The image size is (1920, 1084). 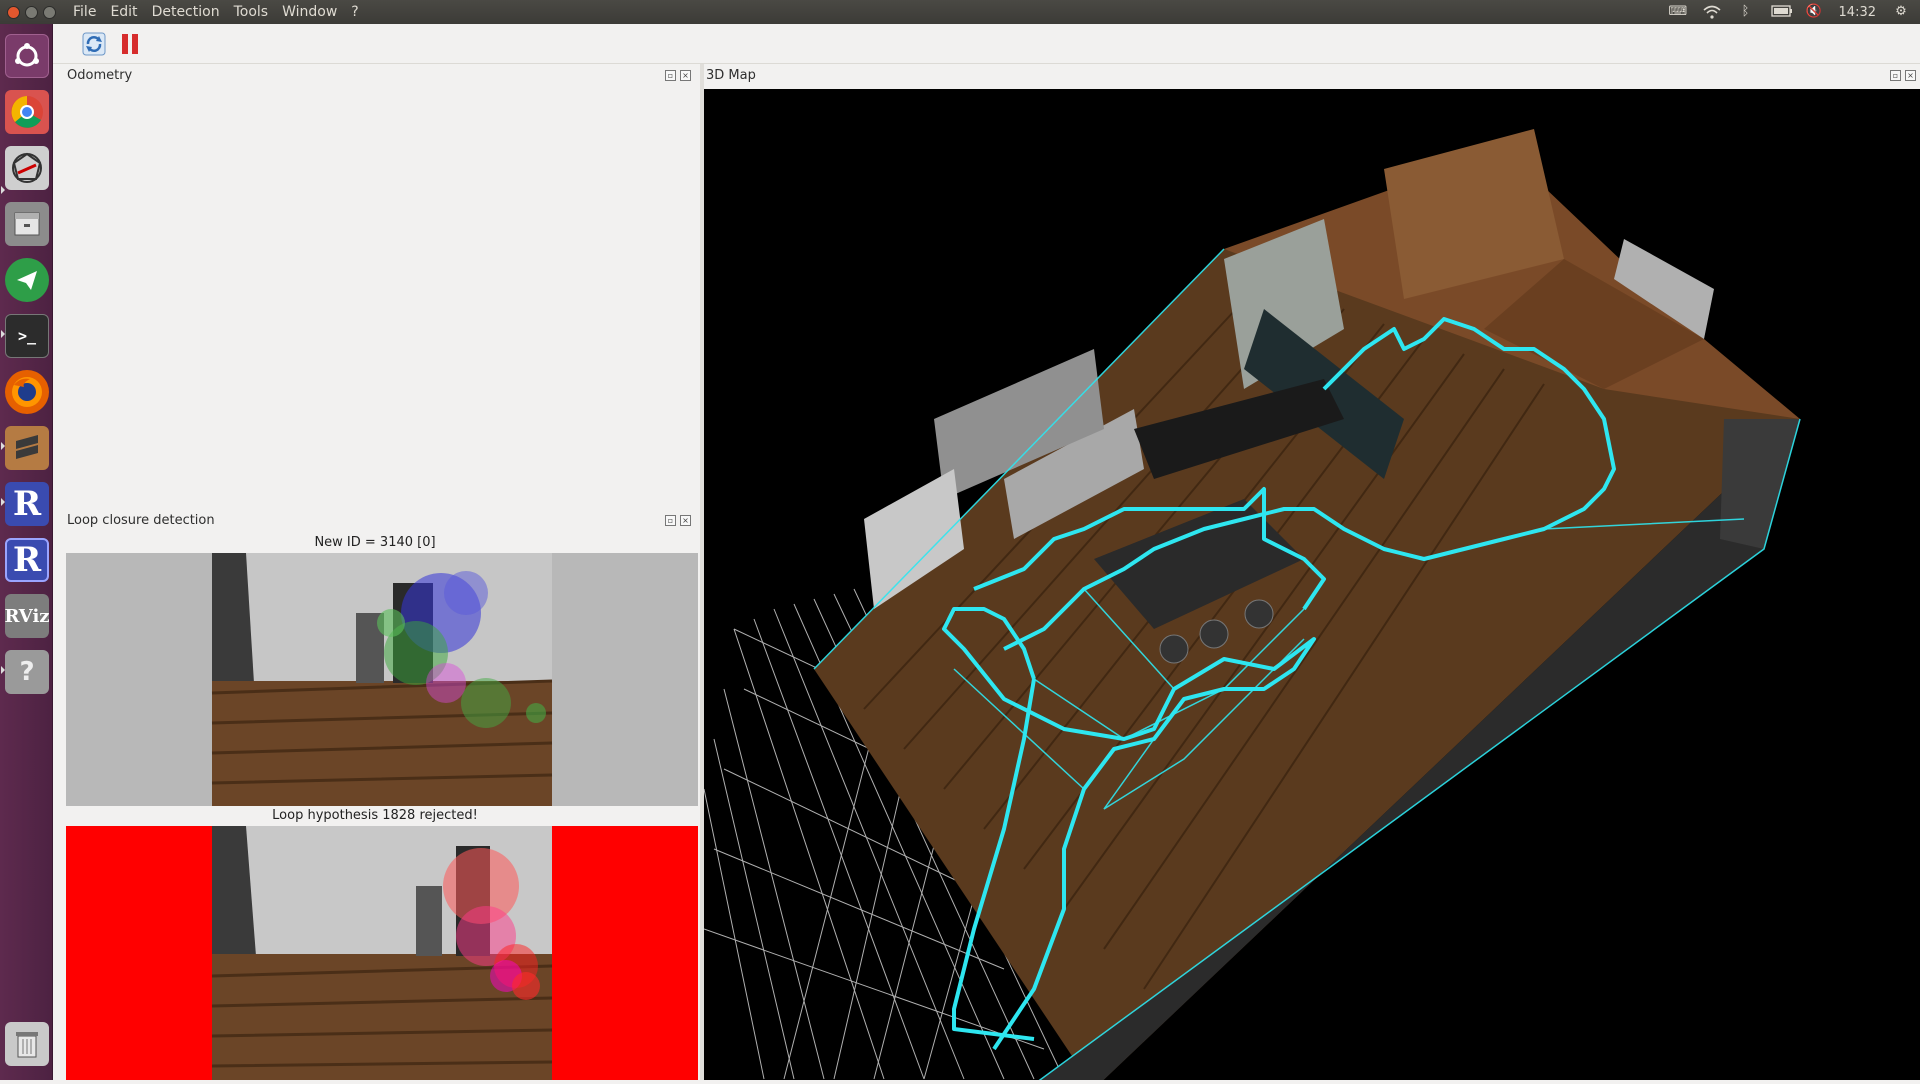 What do you see at coordinates (27, 448) in the screenshot?
I see `sublime-icon` at bounding box center [27, 448].